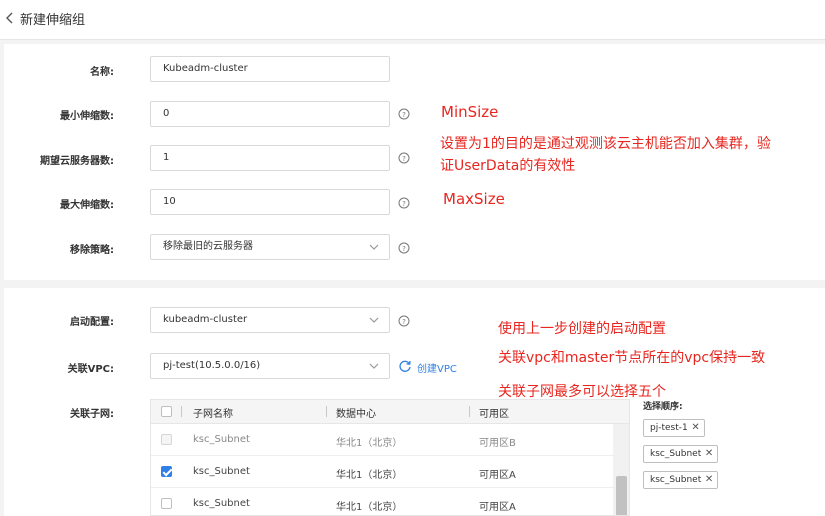 Image resolution: width=825 pixels, height=516 pixels. What do you see at coordinates (412, 20) in the screenshot?
I see `top-bar: 新建伸缩组` at bounding box center [412, 20].